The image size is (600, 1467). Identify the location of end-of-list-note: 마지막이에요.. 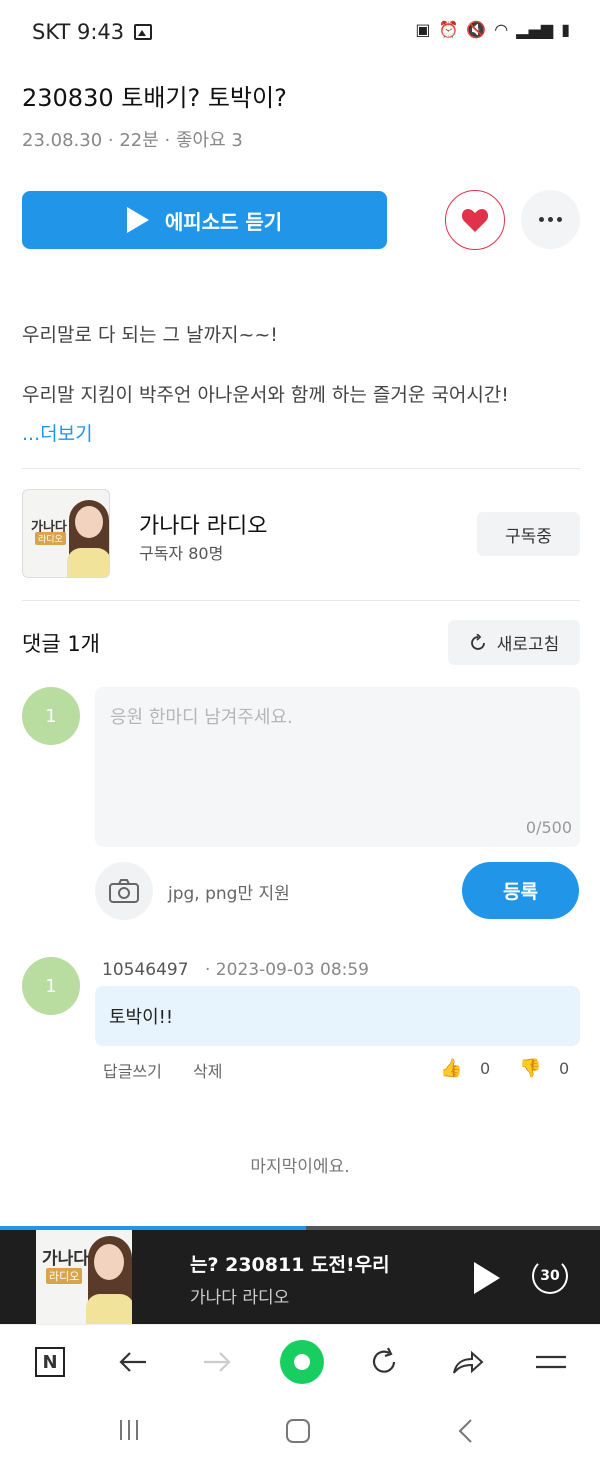
(300, 1167).